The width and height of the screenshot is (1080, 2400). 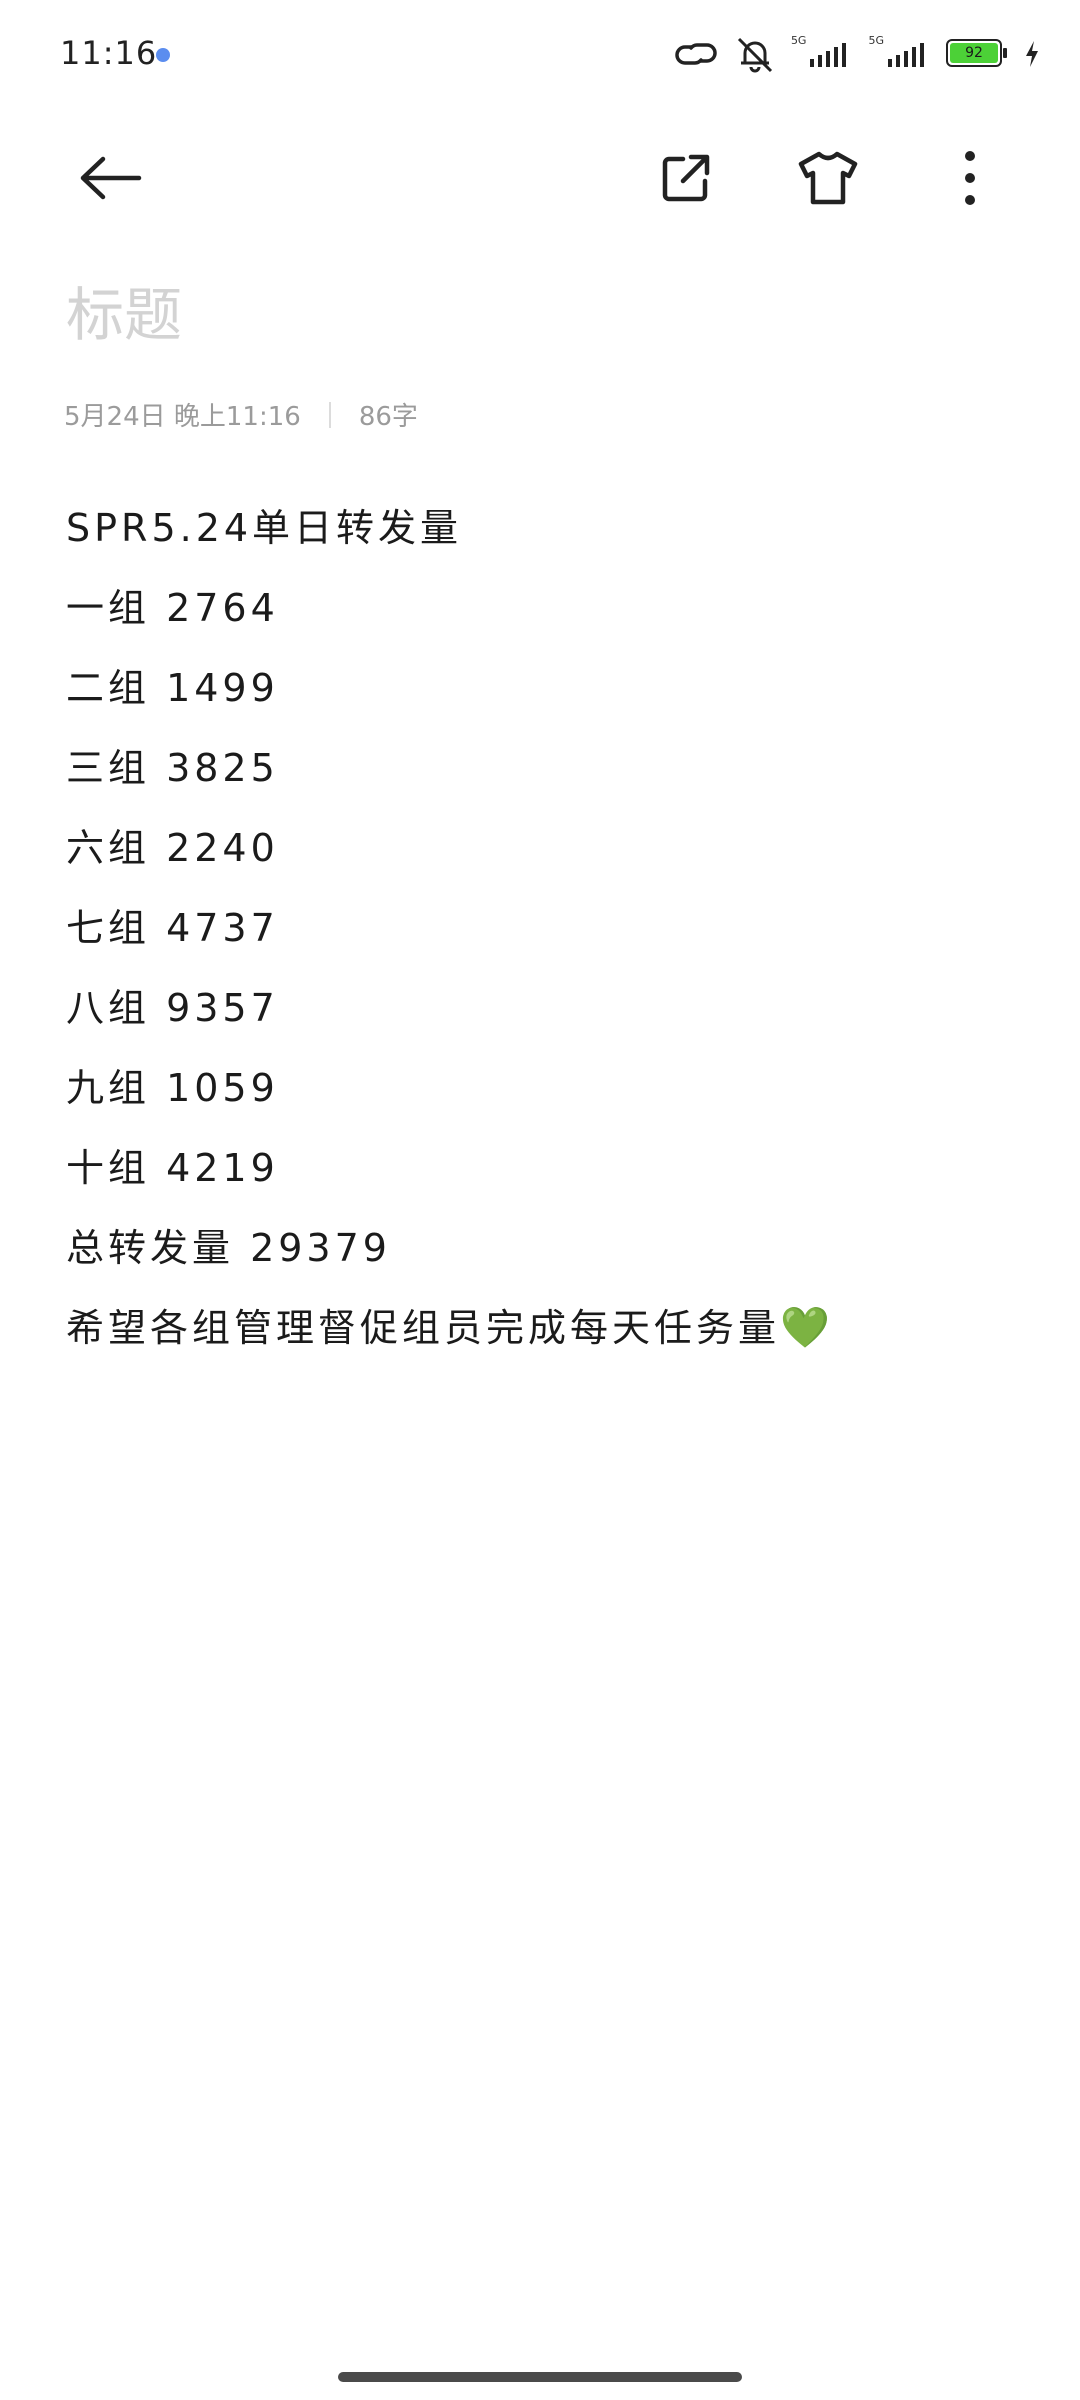 I want to click on status-bar: 11:16 5G 5G 92, so click(x=540, y=55).